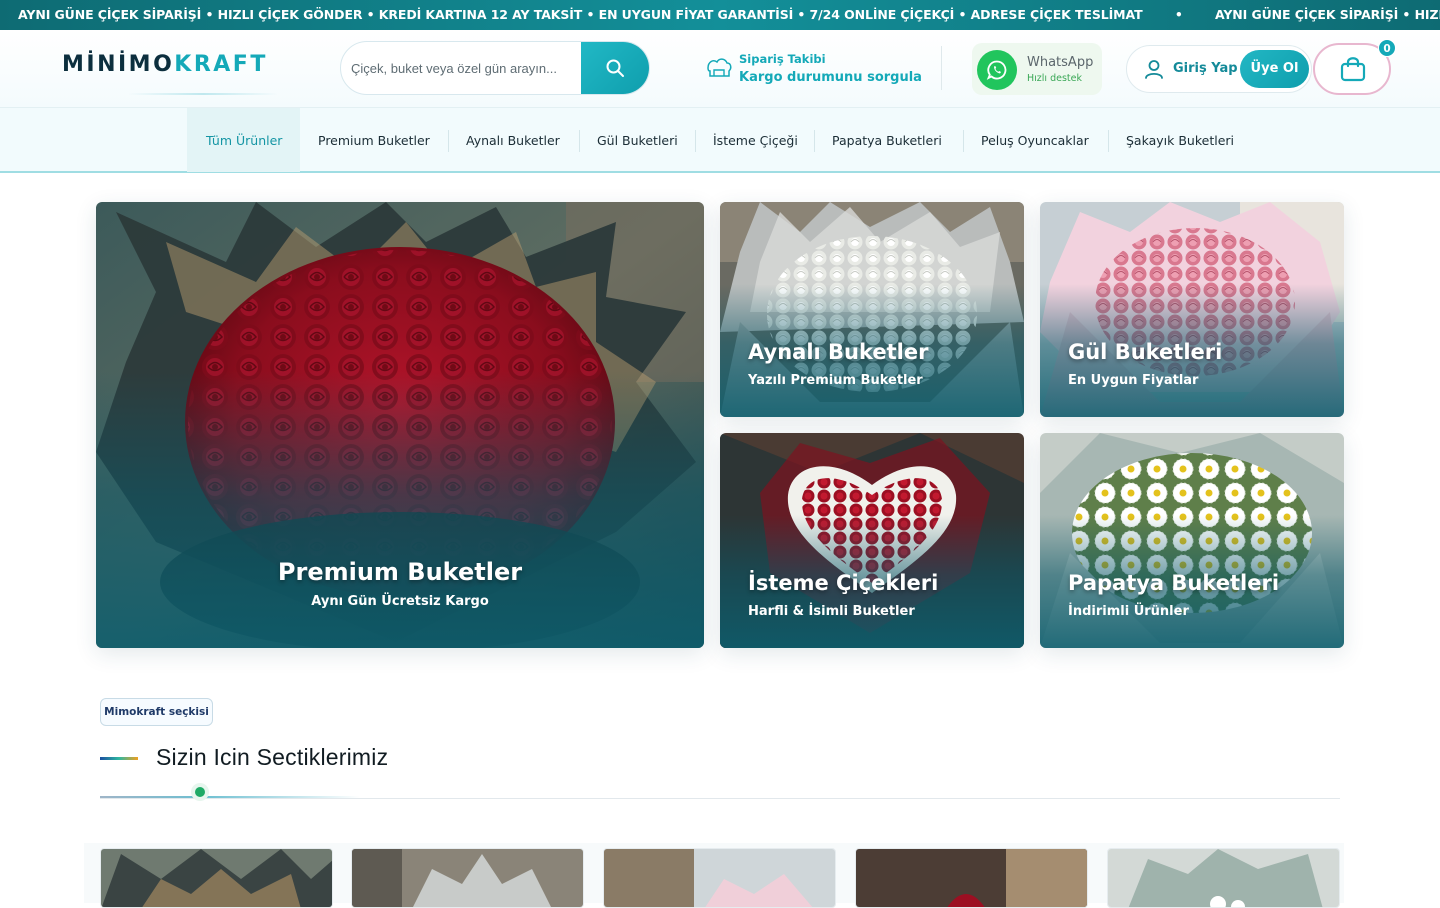 The image size is (1440, 908). Describe the element at coordinates (200, 792) in the screenshot. I see `section-indicator-dot` at that location.